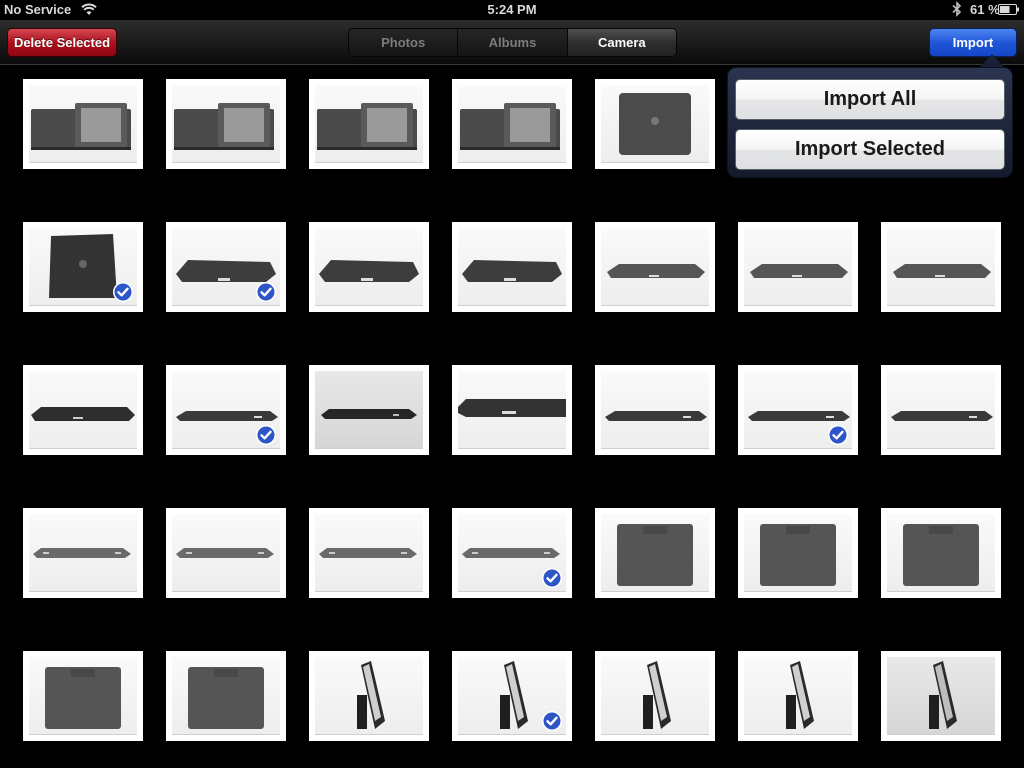 This screenshot has width=1024, height=768. What do you see at coordinates (985, 9) in the screenshot?
I see `battery-percent: 61 %` at bounding box center [985, 9].